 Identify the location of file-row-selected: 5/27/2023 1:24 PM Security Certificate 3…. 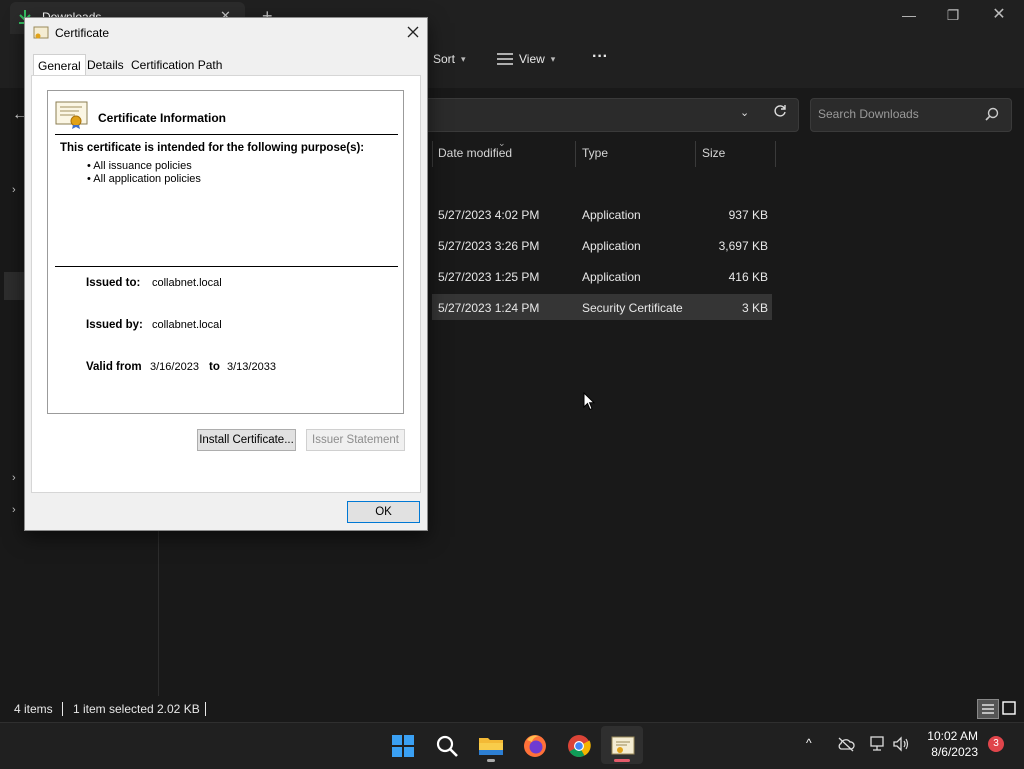
(602, 307).